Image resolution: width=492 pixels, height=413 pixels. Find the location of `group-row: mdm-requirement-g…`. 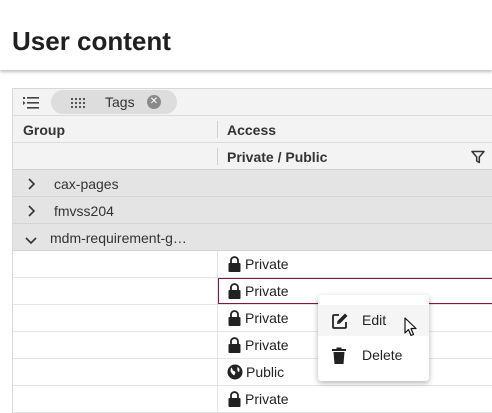

group-row: mdm-requirement-g… is located at coordinates (252, 237).